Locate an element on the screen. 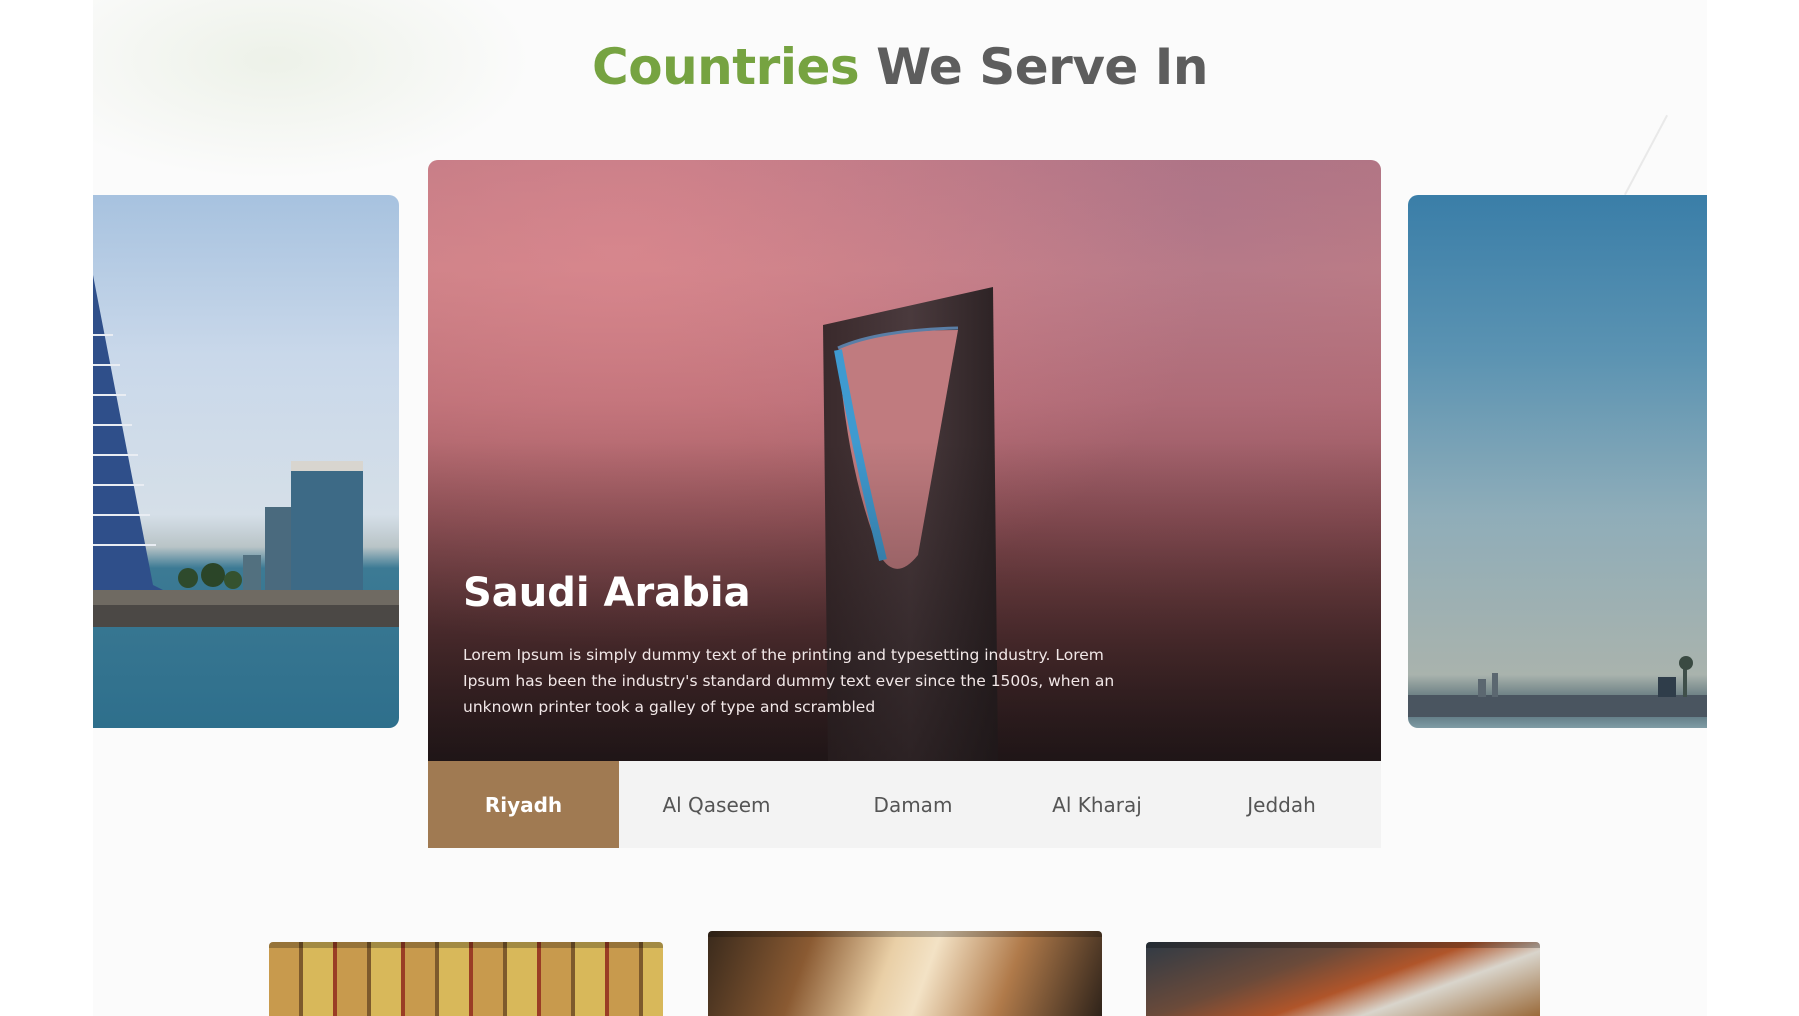 This screenshot has height=1016, width=1799. carousel-next-slide is located at coordinates (1557, 461).